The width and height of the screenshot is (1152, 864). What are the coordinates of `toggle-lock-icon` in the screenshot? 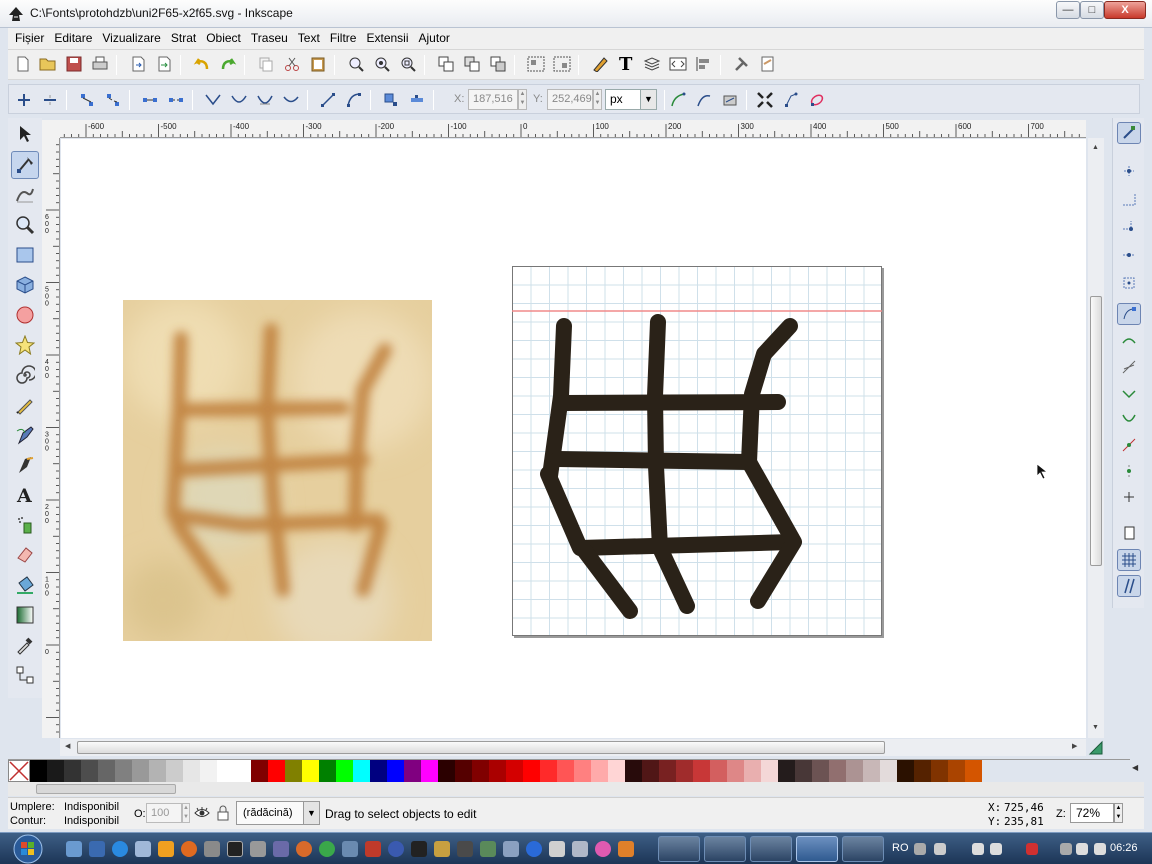 It's located at (223, 813).